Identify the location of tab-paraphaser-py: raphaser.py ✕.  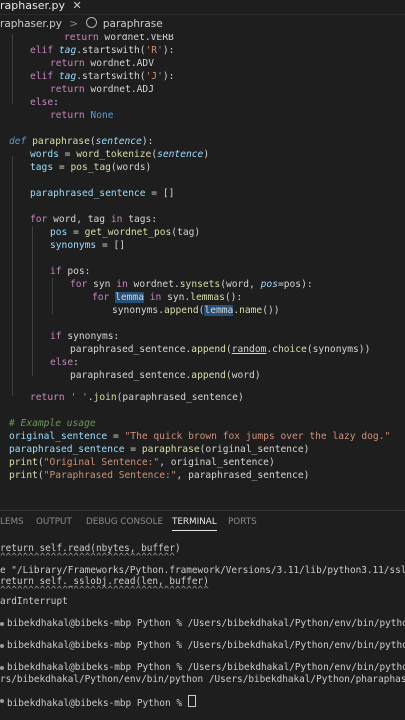
(44, 7).